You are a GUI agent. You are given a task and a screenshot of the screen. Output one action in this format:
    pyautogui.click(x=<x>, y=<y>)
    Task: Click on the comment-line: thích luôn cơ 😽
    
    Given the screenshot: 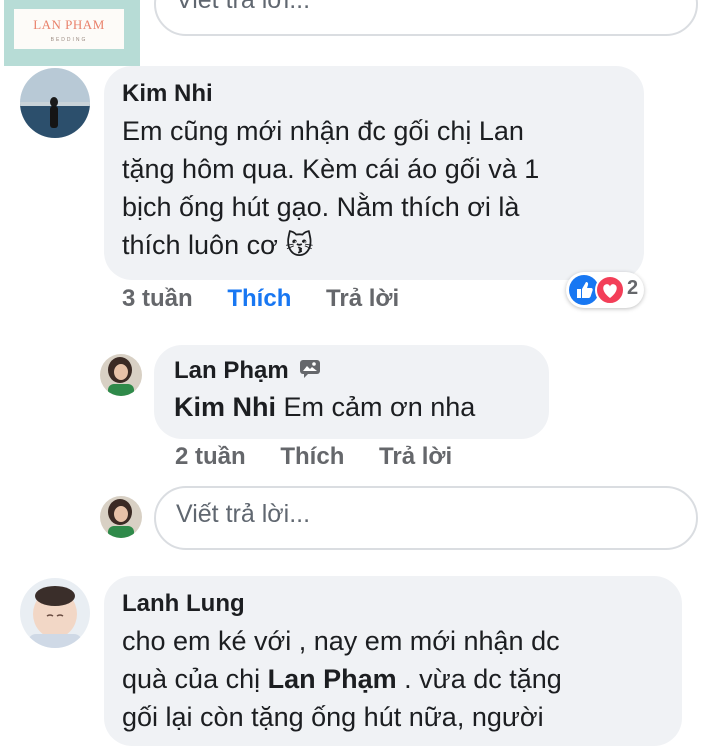 What is the action you would take?
    pyautogui.click(x=218, y=245)
    